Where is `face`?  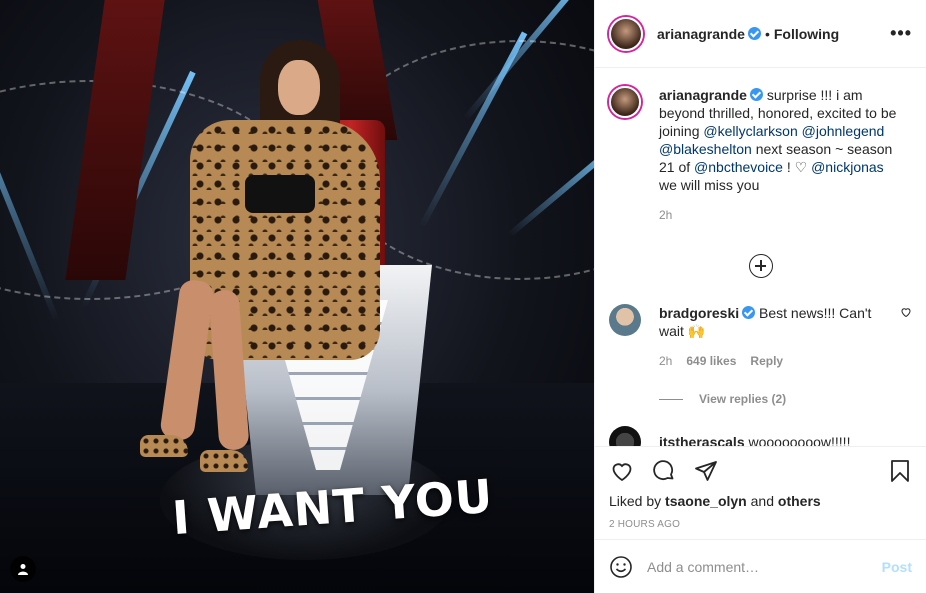 face is located at coordinates (299, 87).